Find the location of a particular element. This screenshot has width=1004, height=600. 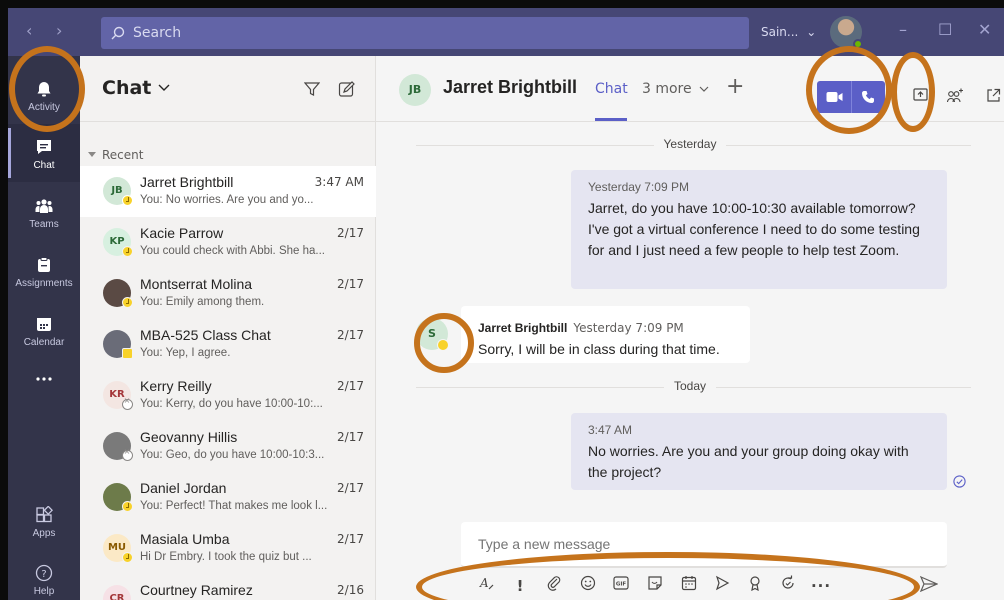

rail-item-apps: Apps is located at coordinates (44, 521).